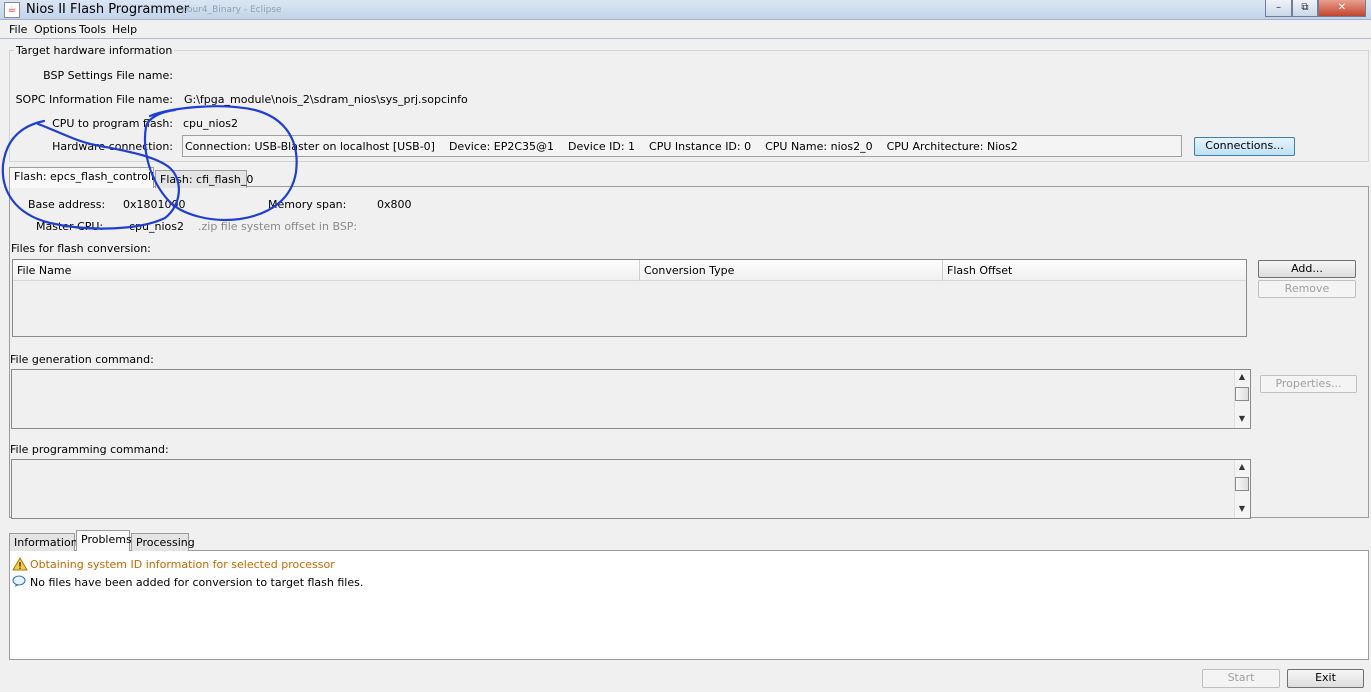 The height and width of the screenshot is (692, 1371). Describe the element at coordinates (1094, 270) in the screenshot. I see `column-flash-offset: Flash Offset` at that location.